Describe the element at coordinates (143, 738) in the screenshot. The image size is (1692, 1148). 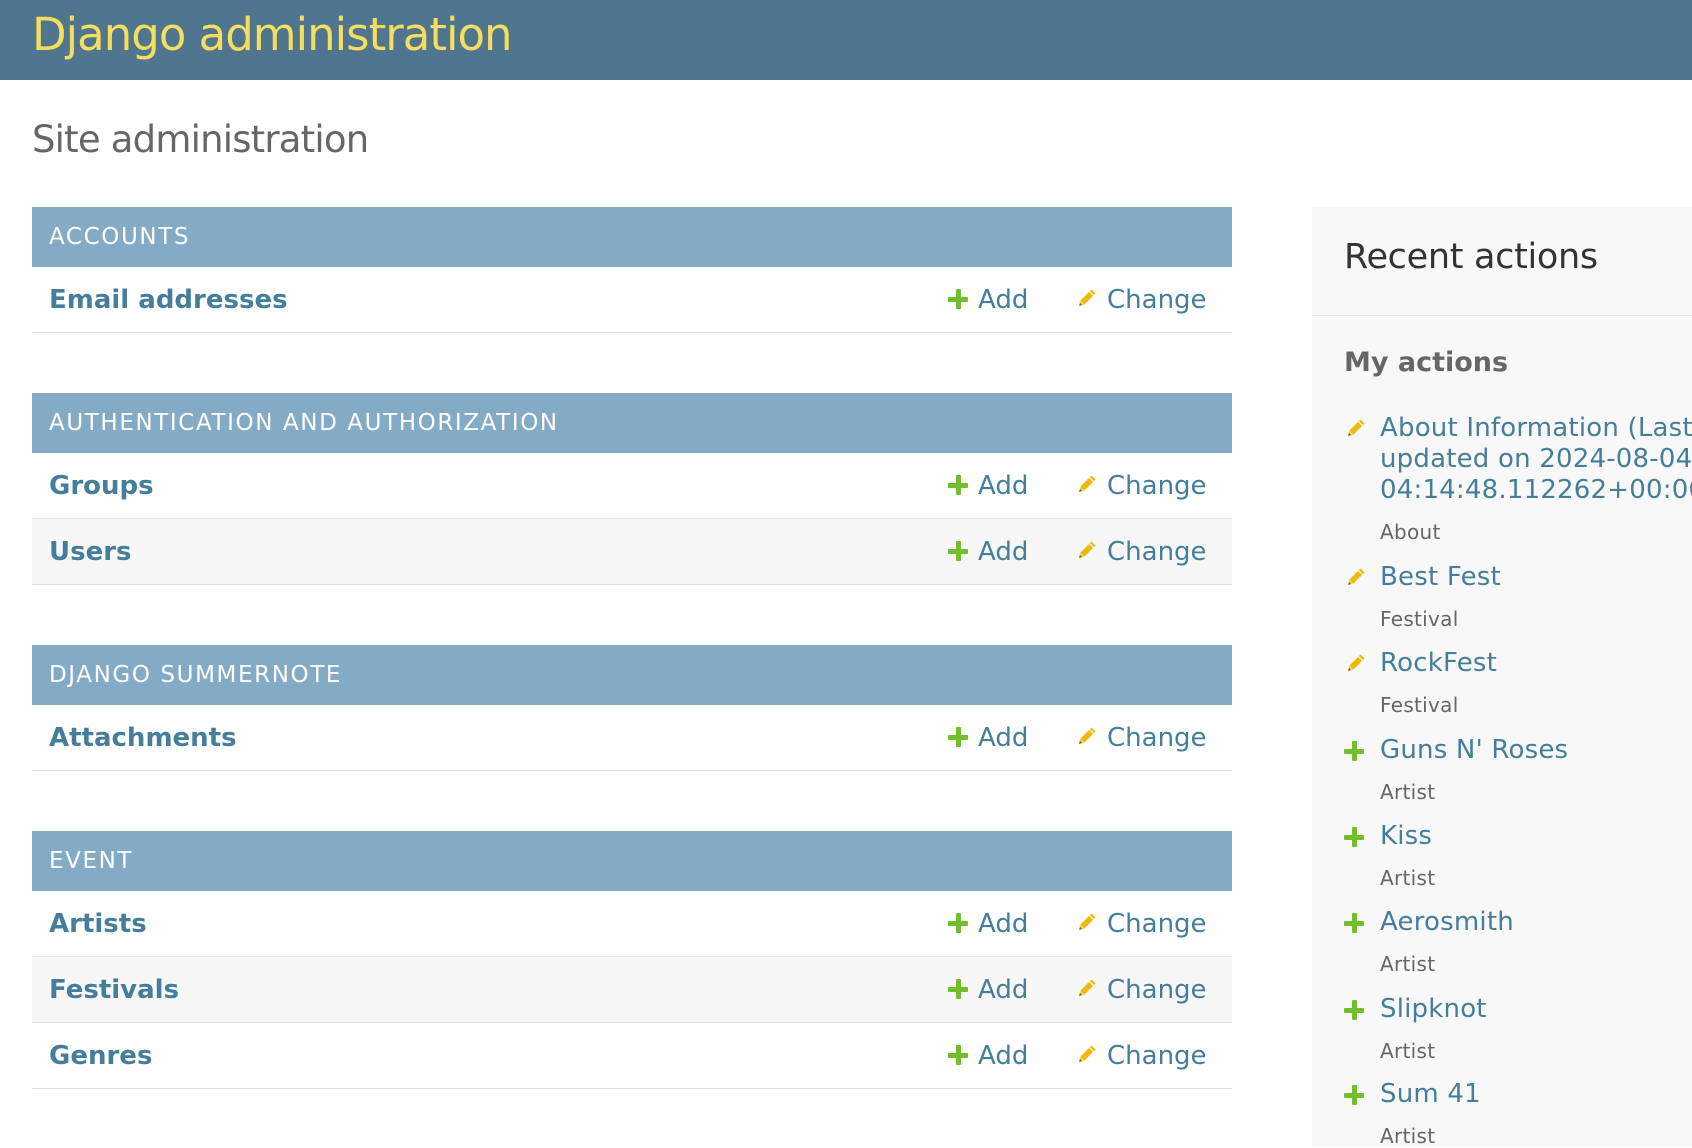
I see `model-link-attachments: Attachments` at that location.